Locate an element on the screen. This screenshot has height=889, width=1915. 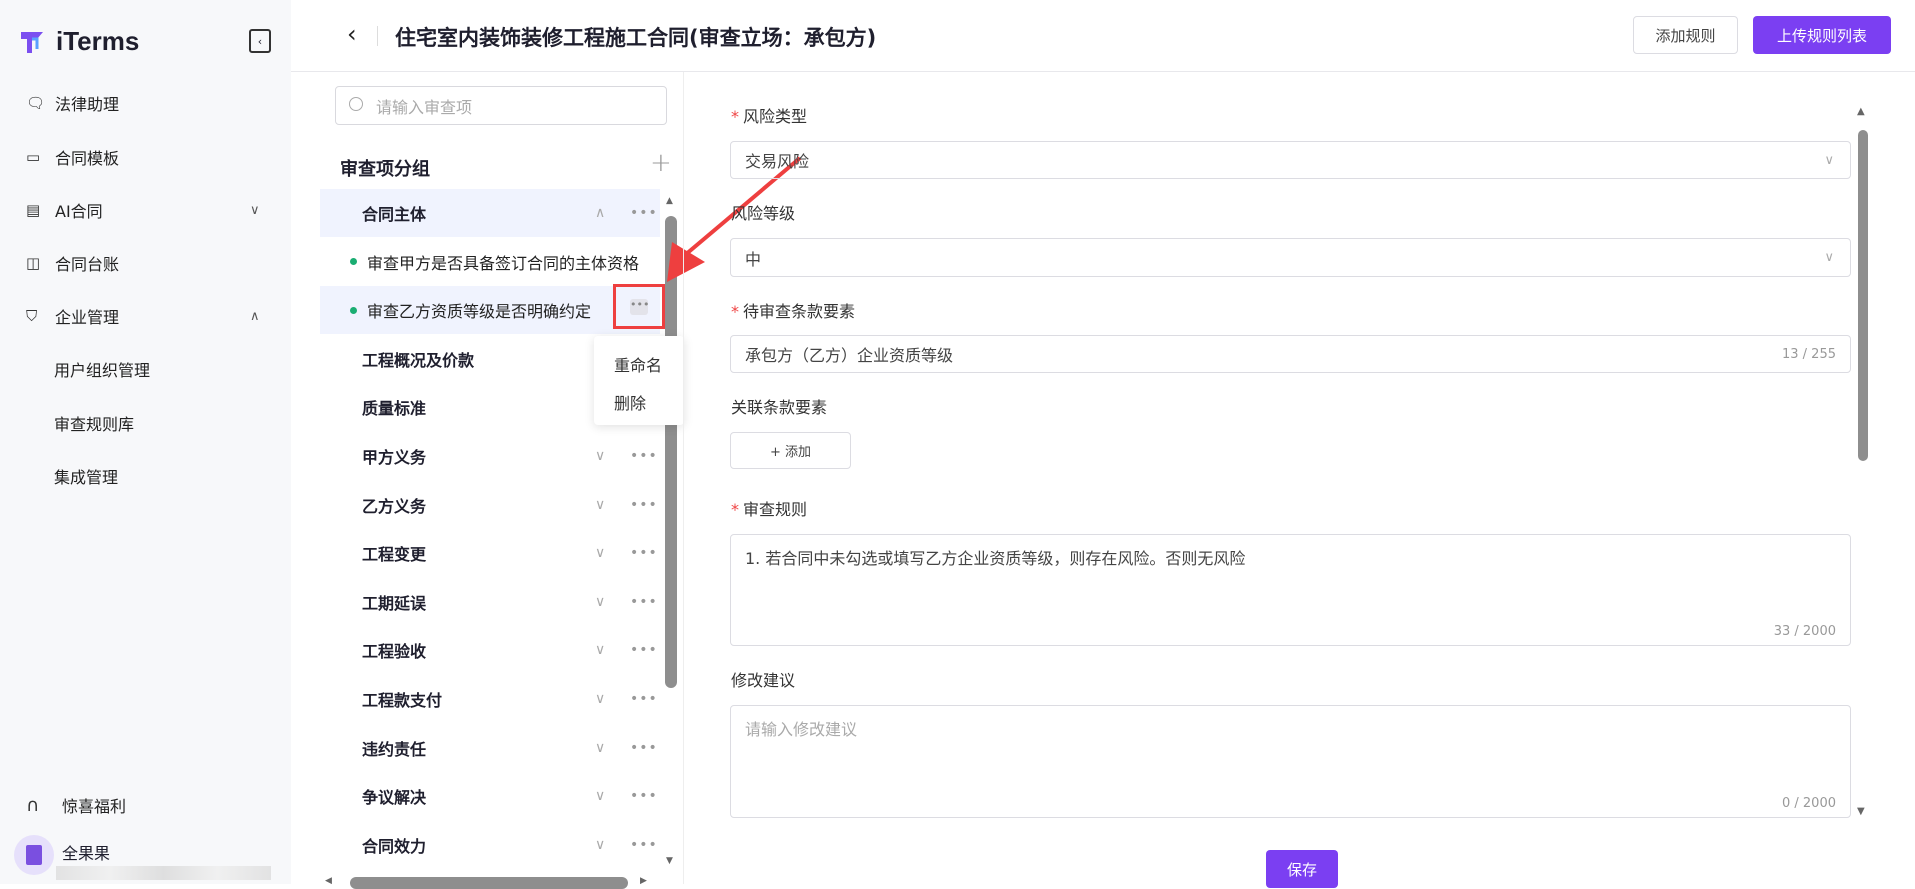
search-icon is located at coordinates (356, 104).